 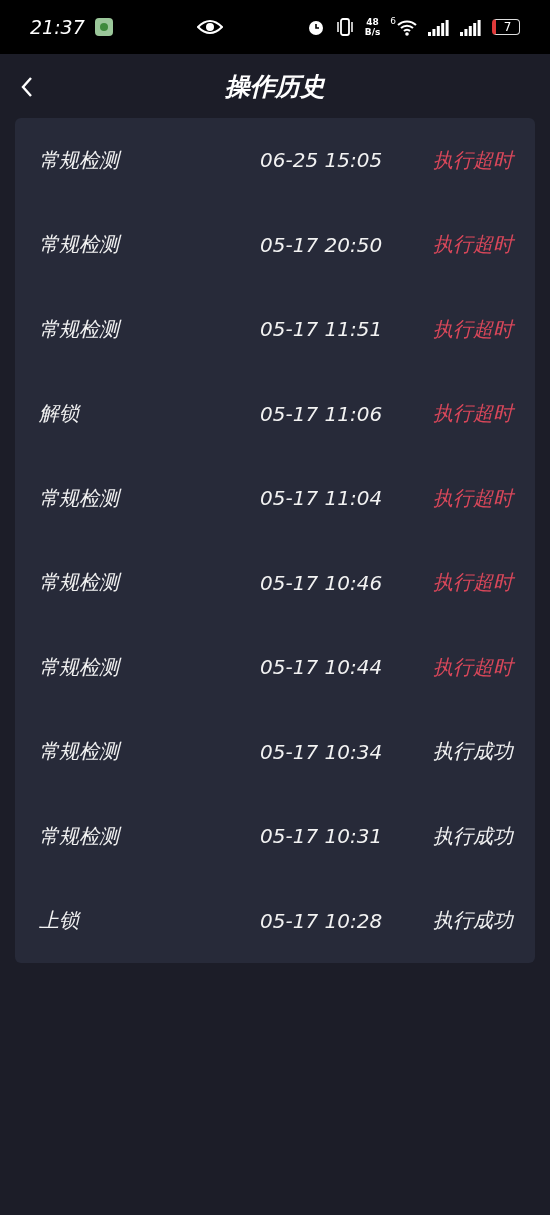 I want to click on wifi-icon, so click(x=407, y=27).